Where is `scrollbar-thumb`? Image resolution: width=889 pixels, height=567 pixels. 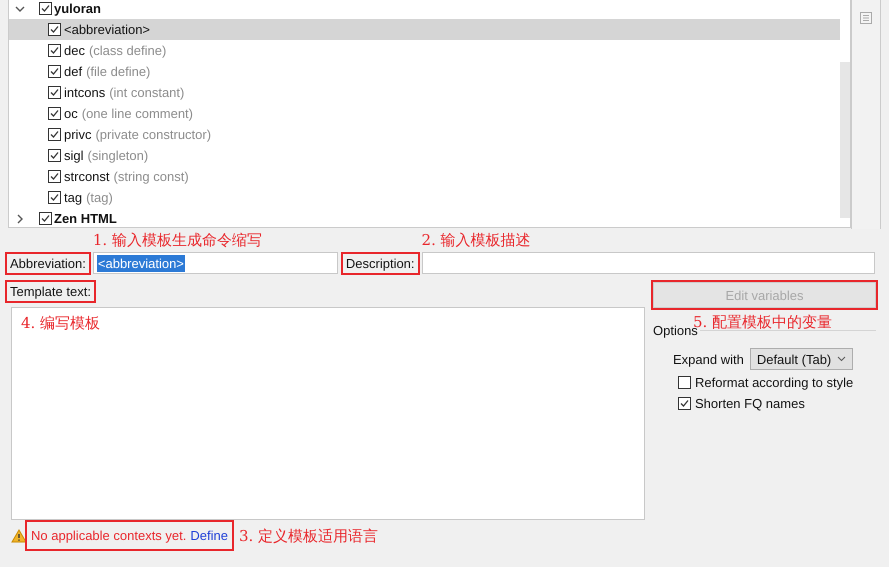
scrollbar-thumb is located at coordinates (845, 140).